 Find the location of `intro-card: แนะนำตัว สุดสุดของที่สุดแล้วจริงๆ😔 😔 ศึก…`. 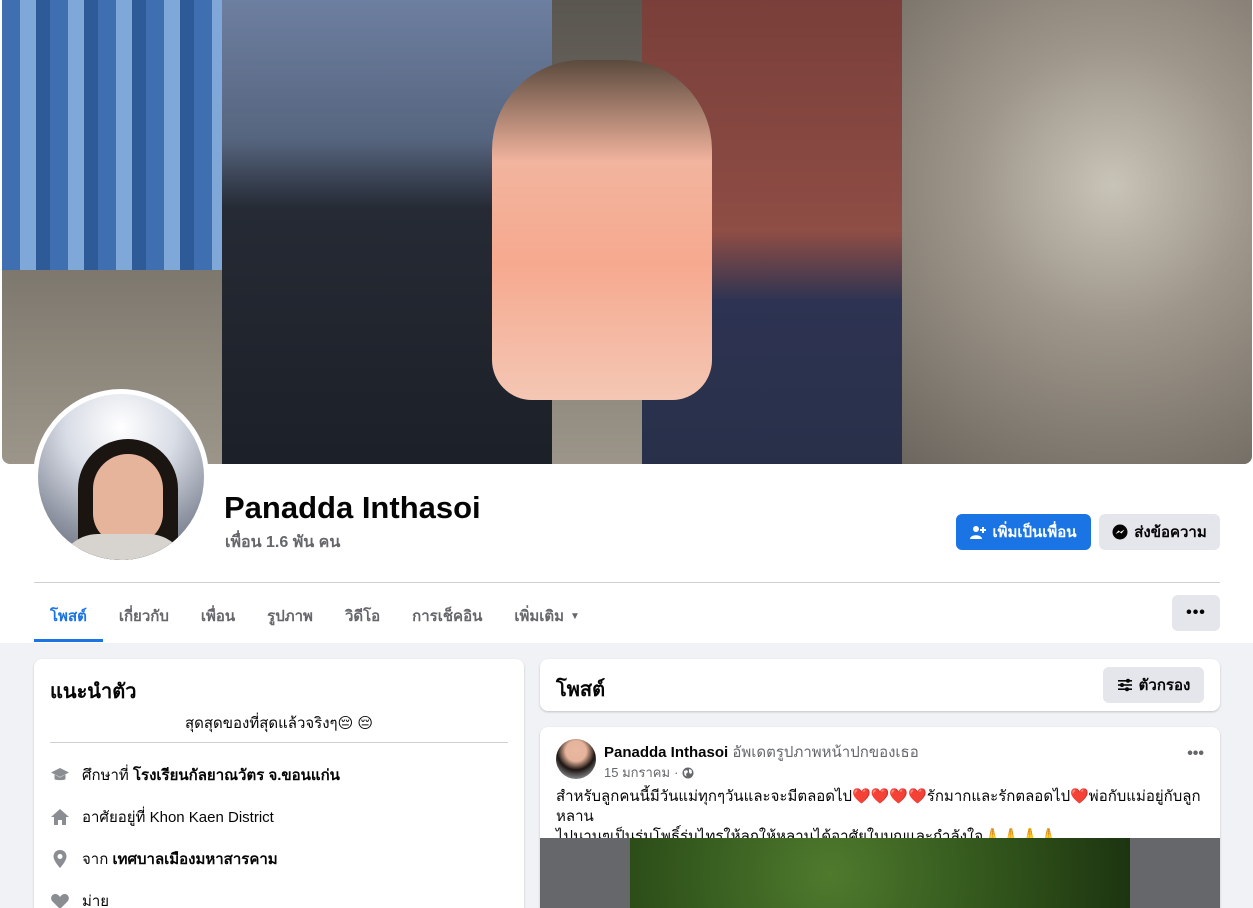

intro-card: แนะนำตัว สุดสุดของที่สุดแล้วจริงๆ😔 😔 ศึก… is located at coordinates (279, 783).